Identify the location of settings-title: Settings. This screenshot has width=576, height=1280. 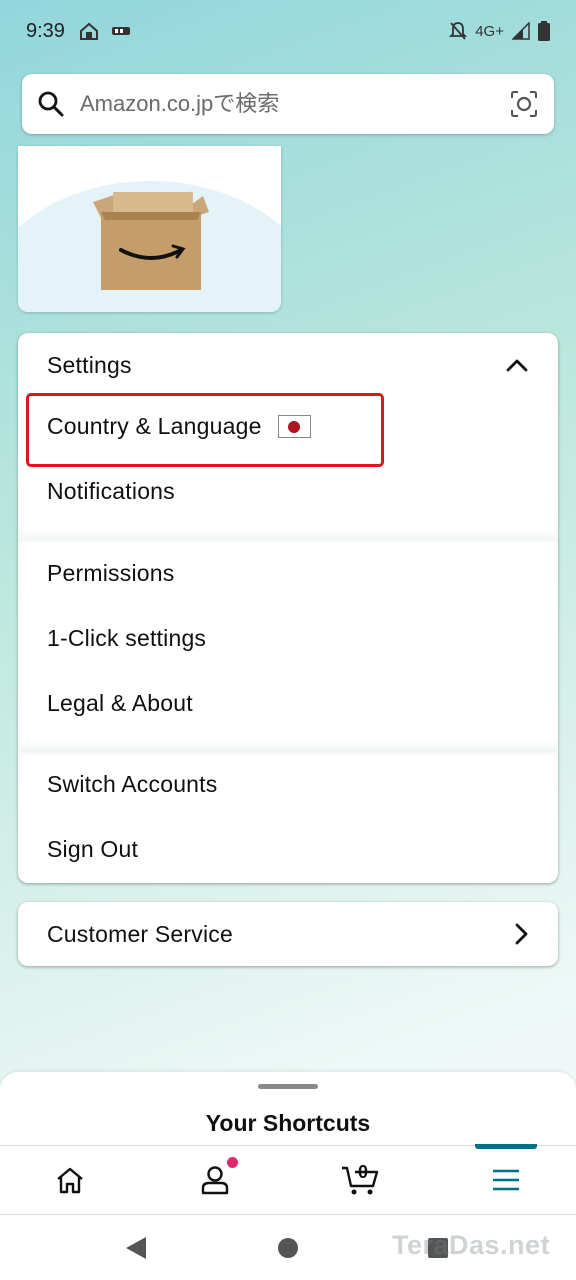
(89, 364).